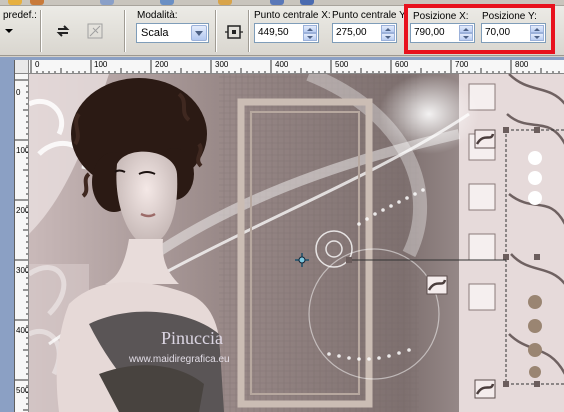 This screenshot has width=564, height=412. Describe the element at coordinates (289, 67) in the screenshot. I see `horizontal-ruler: 0 100 200 300 400 500 600 700 800` at that location.